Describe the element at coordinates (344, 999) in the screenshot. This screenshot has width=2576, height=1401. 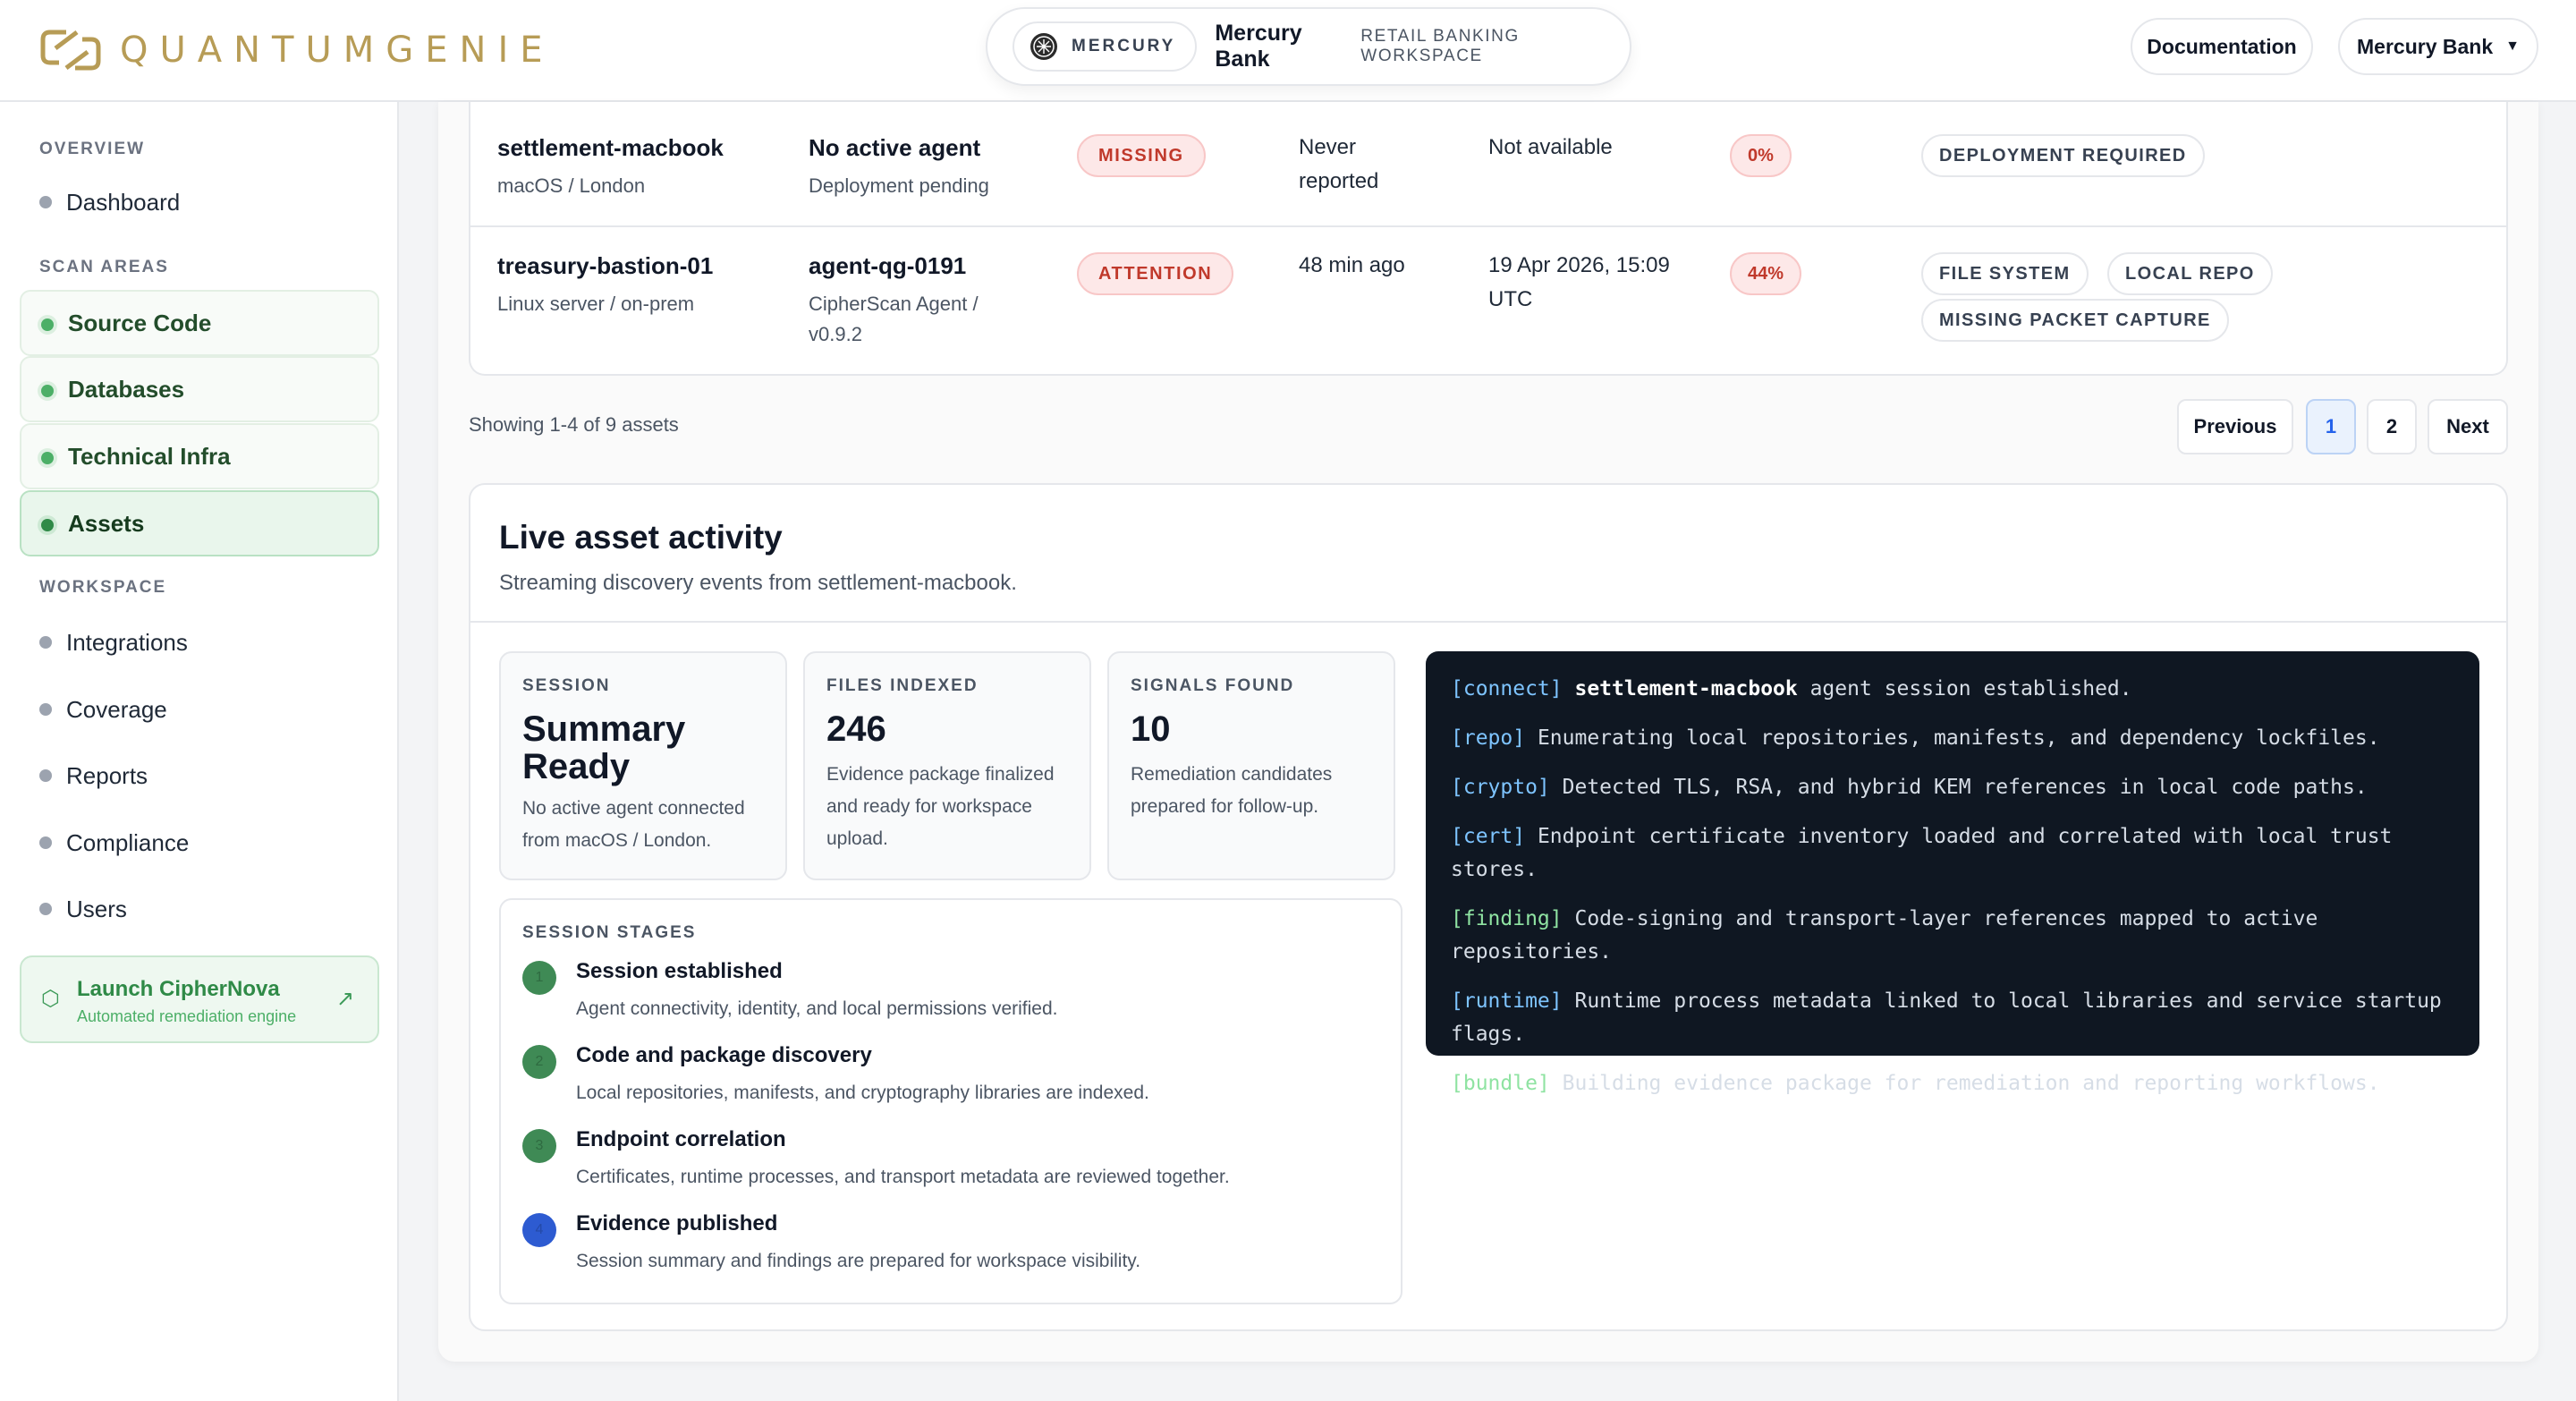
I see `arrow-up-right-icon: ↗` at that location.